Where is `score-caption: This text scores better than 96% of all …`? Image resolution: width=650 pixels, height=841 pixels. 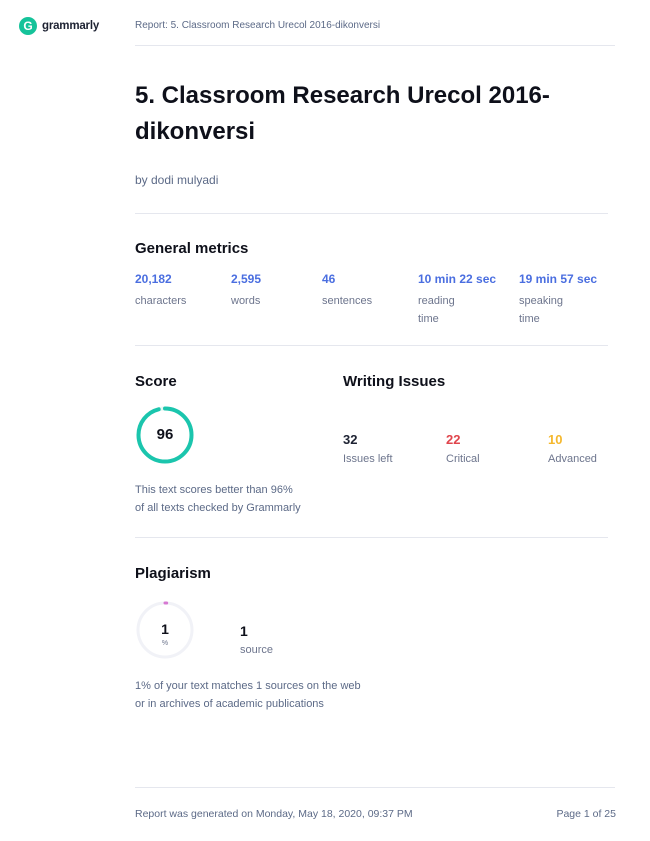
score-caption: This text scores better than 96% of all … is located at coordinates (218, 499).